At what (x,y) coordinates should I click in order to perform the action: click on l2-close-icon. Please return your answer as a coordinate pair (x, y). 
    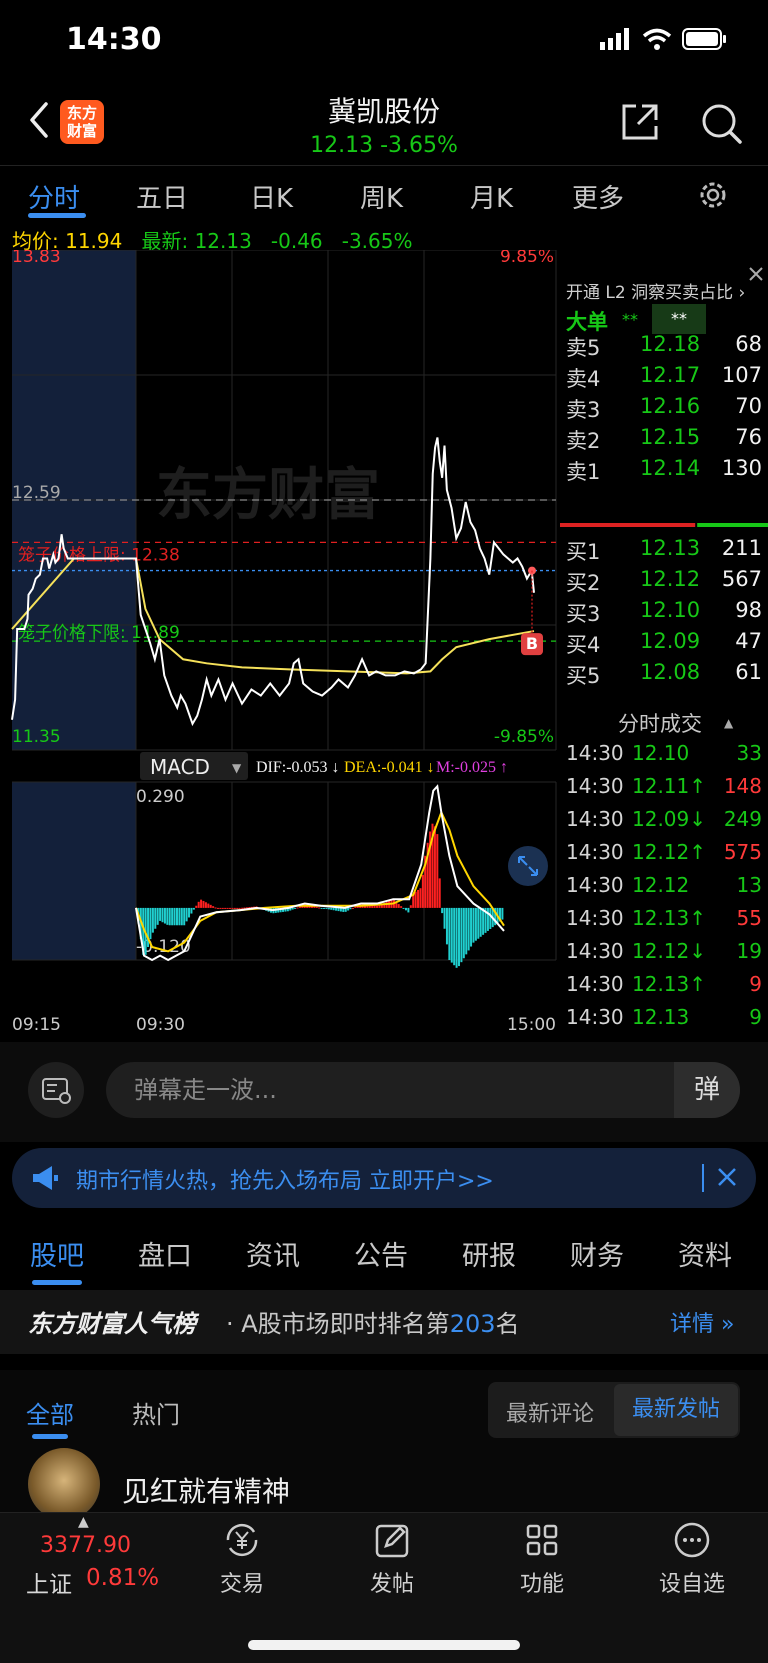
    Looking at the image, I should click on (756, 274).